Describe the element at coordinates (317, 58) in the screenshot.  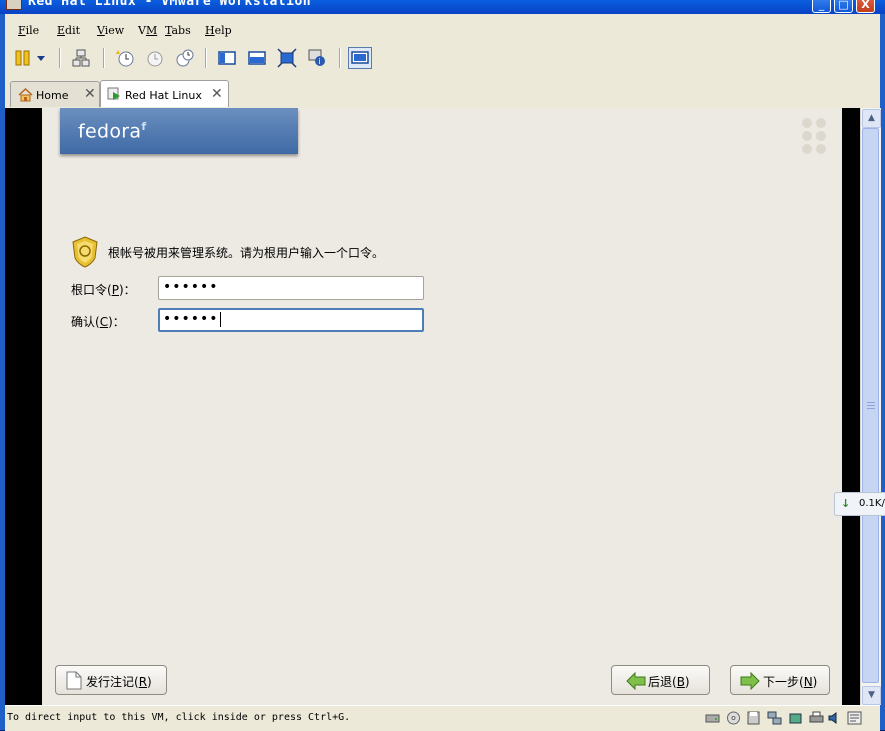
I see `summary-icon: i` at that location.